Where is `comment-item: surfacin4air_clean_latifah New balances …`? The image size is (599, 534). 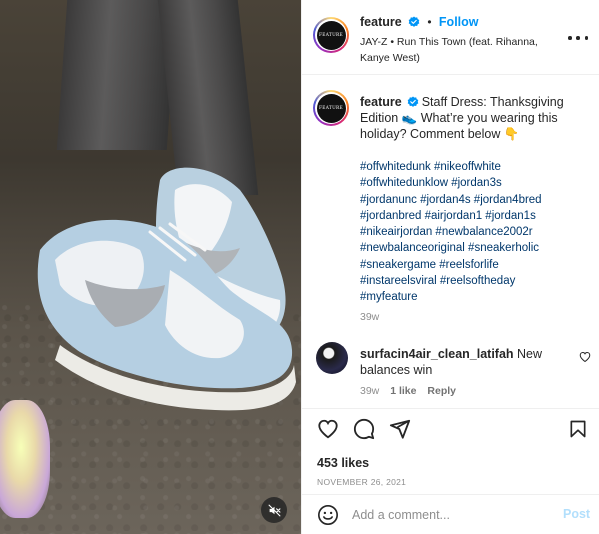 comment-item: surfacin4air_clean_latifah New balances … is located at coordinates (465, 362).